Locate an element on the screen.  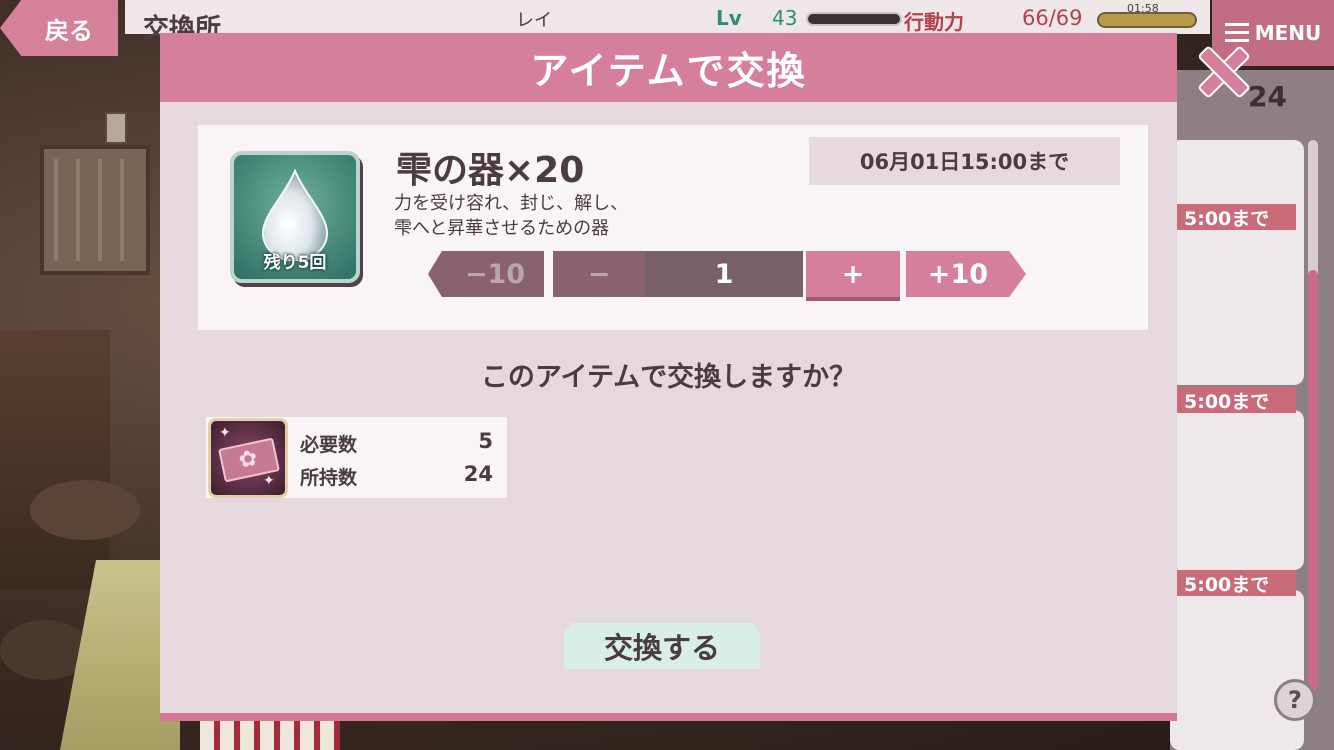
background-desk is located at coordinates (55, 460).